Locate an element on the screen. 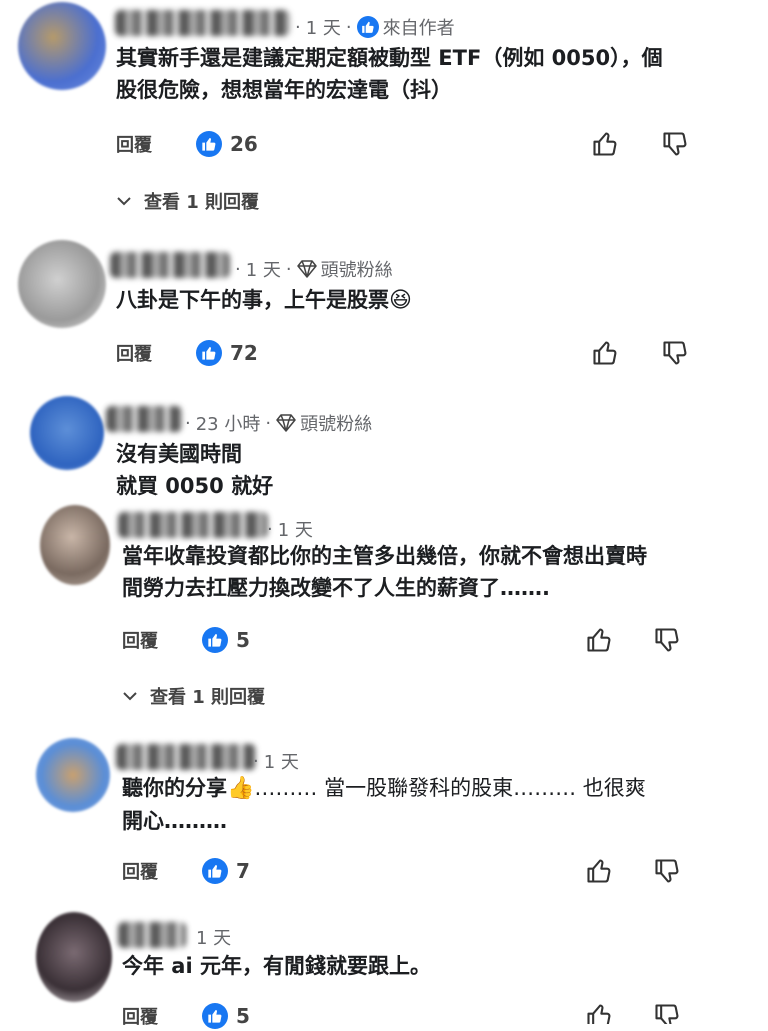 This screenshot has width=768, height=1031. comment-line-text: 聽你的分享 is located at coordinates (174, 788).